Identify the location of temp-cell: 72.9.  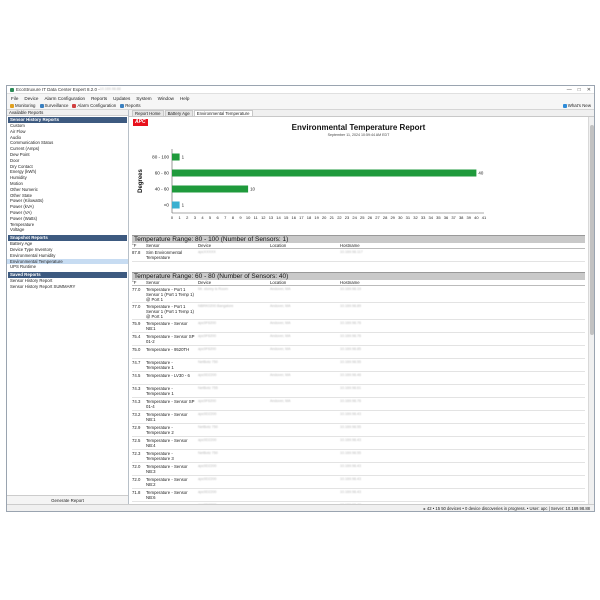
(136, 427).